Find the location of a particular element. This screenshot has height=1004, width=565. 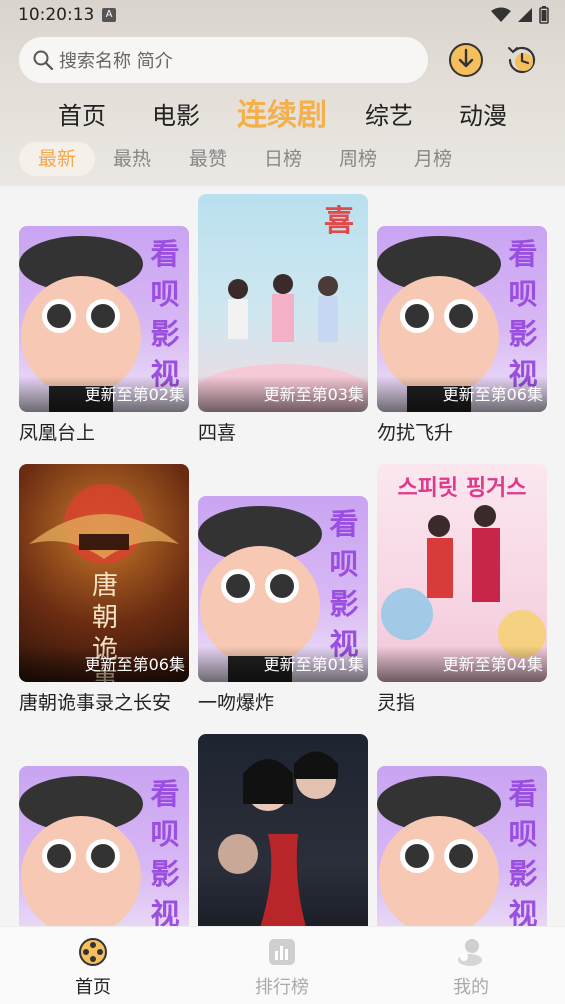

nav-label: 排行榜 is located at coordinates (282, 987).